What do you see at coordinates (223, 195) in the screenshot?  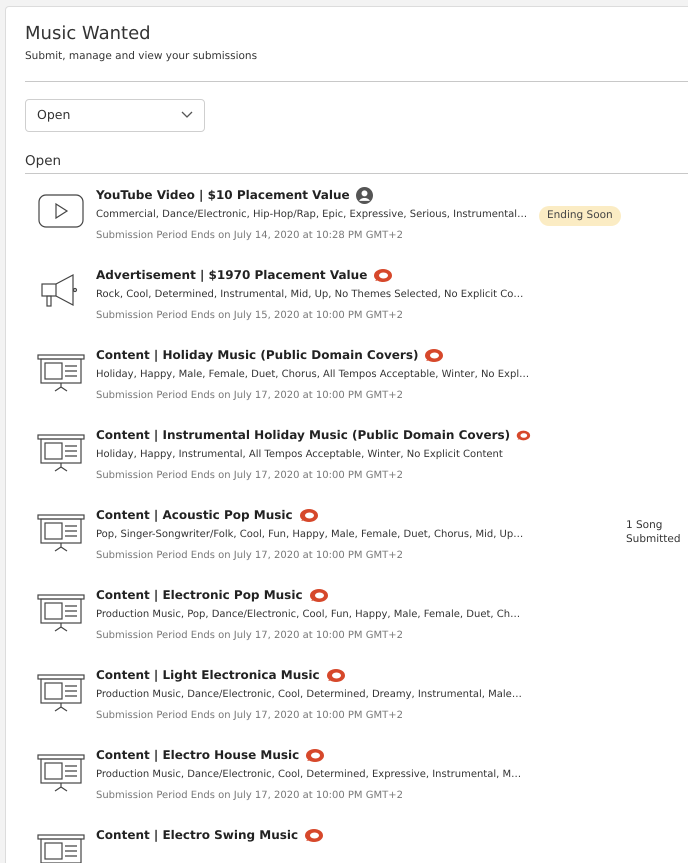 I see `request-title: YouTube Video | $10 Placement Value` at bounding box center [223, 195].